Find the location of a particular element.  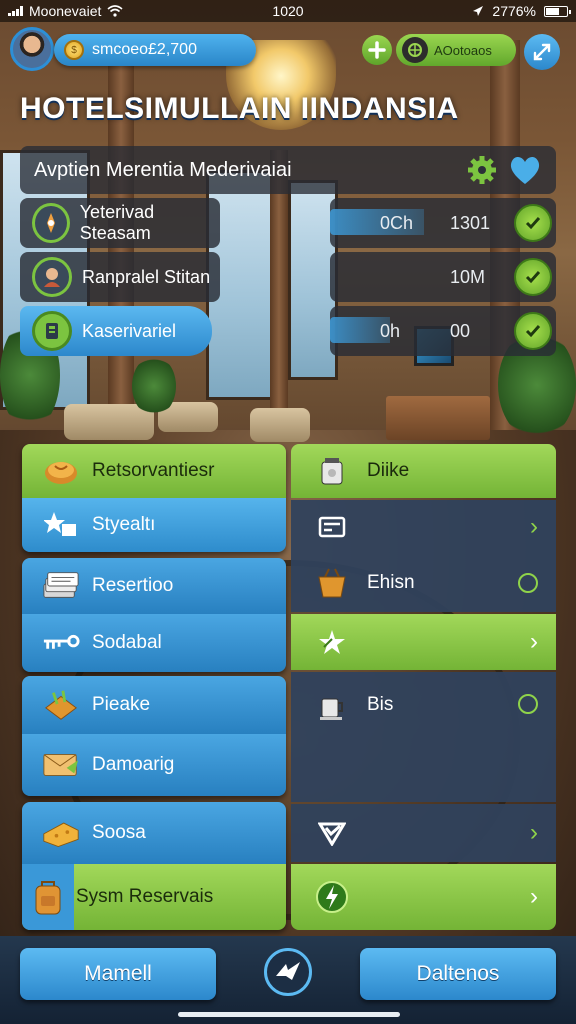

status-row-value: 0Ch is located at coordinates (397, 222).